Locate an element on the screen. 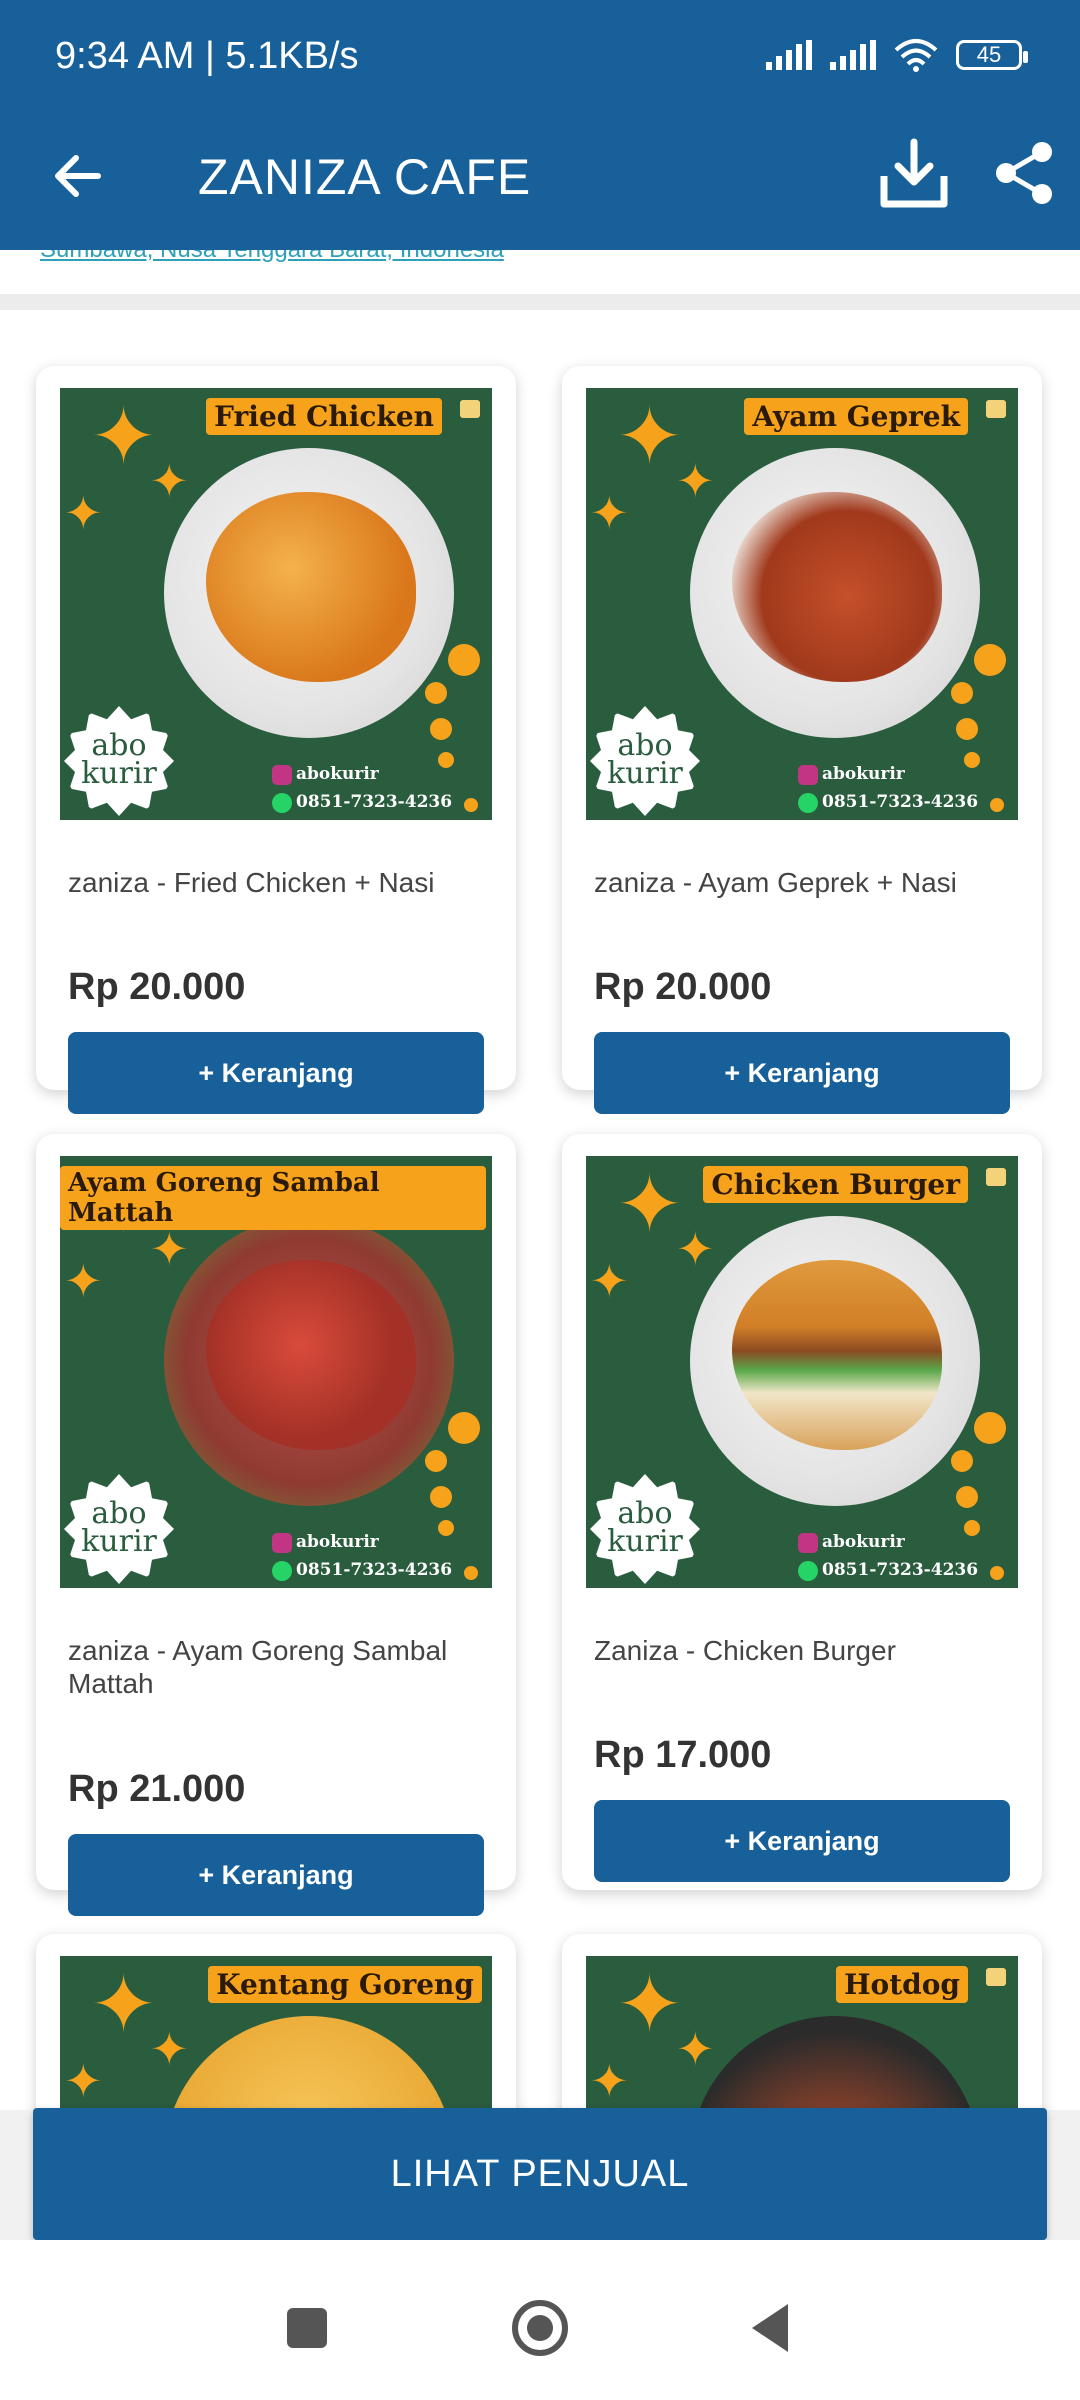 The height and width of the screenshot is (2400, 1080). home-icon is located at coordinates (540, 2328).